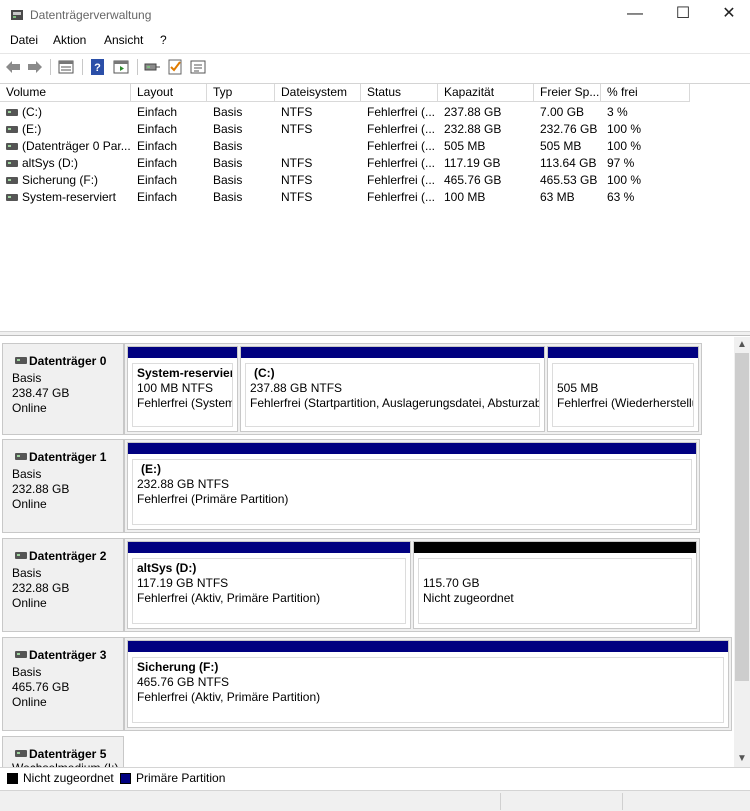  Describe the element at coordinates (151, 469) in the screenshot. I see `partition-name: (E:)` at that location.